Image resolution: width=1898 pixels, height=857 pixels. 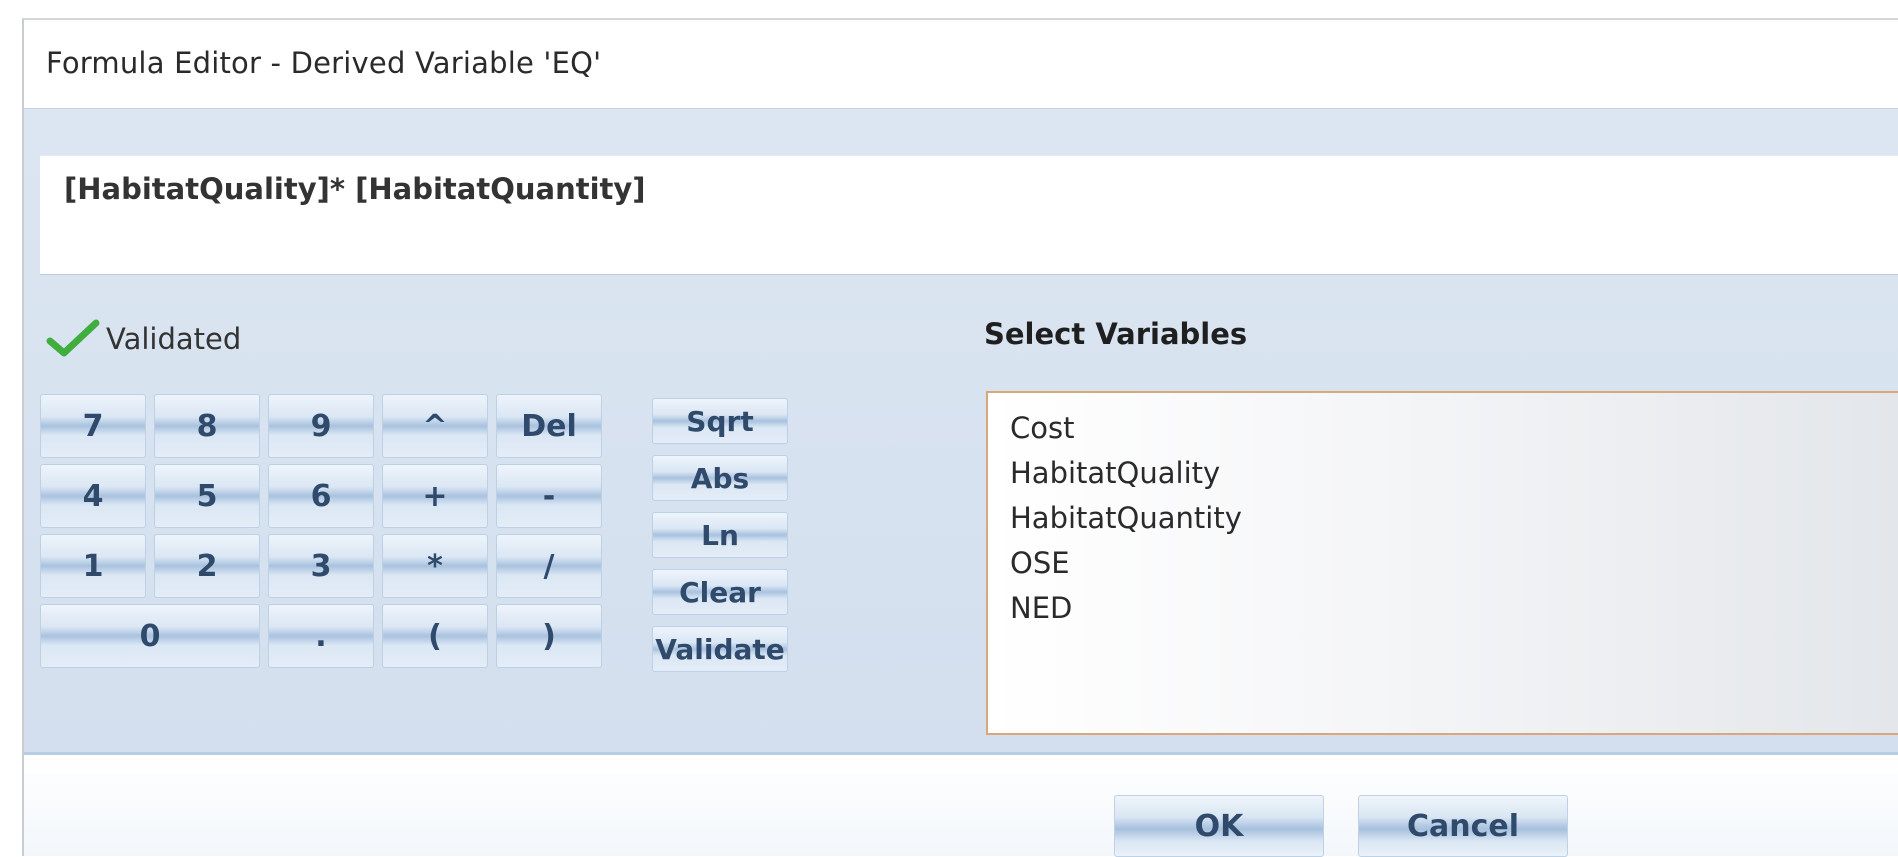 I want to click on key-minus: -, so click(x=549, y=496).